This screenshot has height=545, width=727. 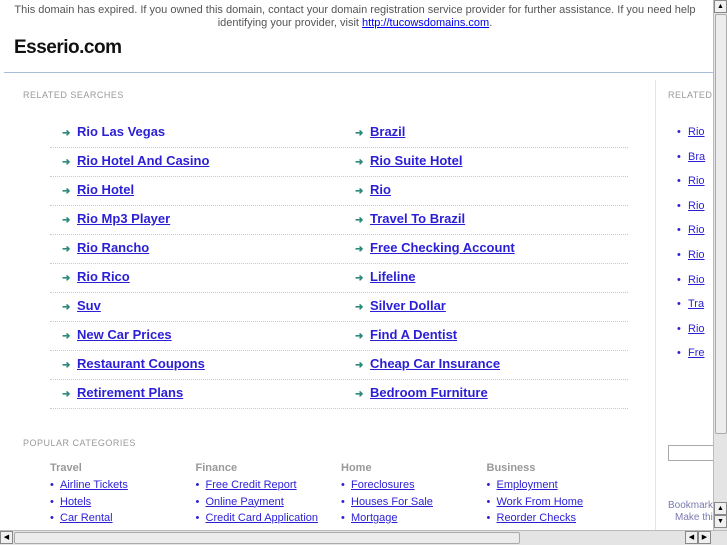 I want to click on category-link: Houses For Sale, so click(x=411, y=504).